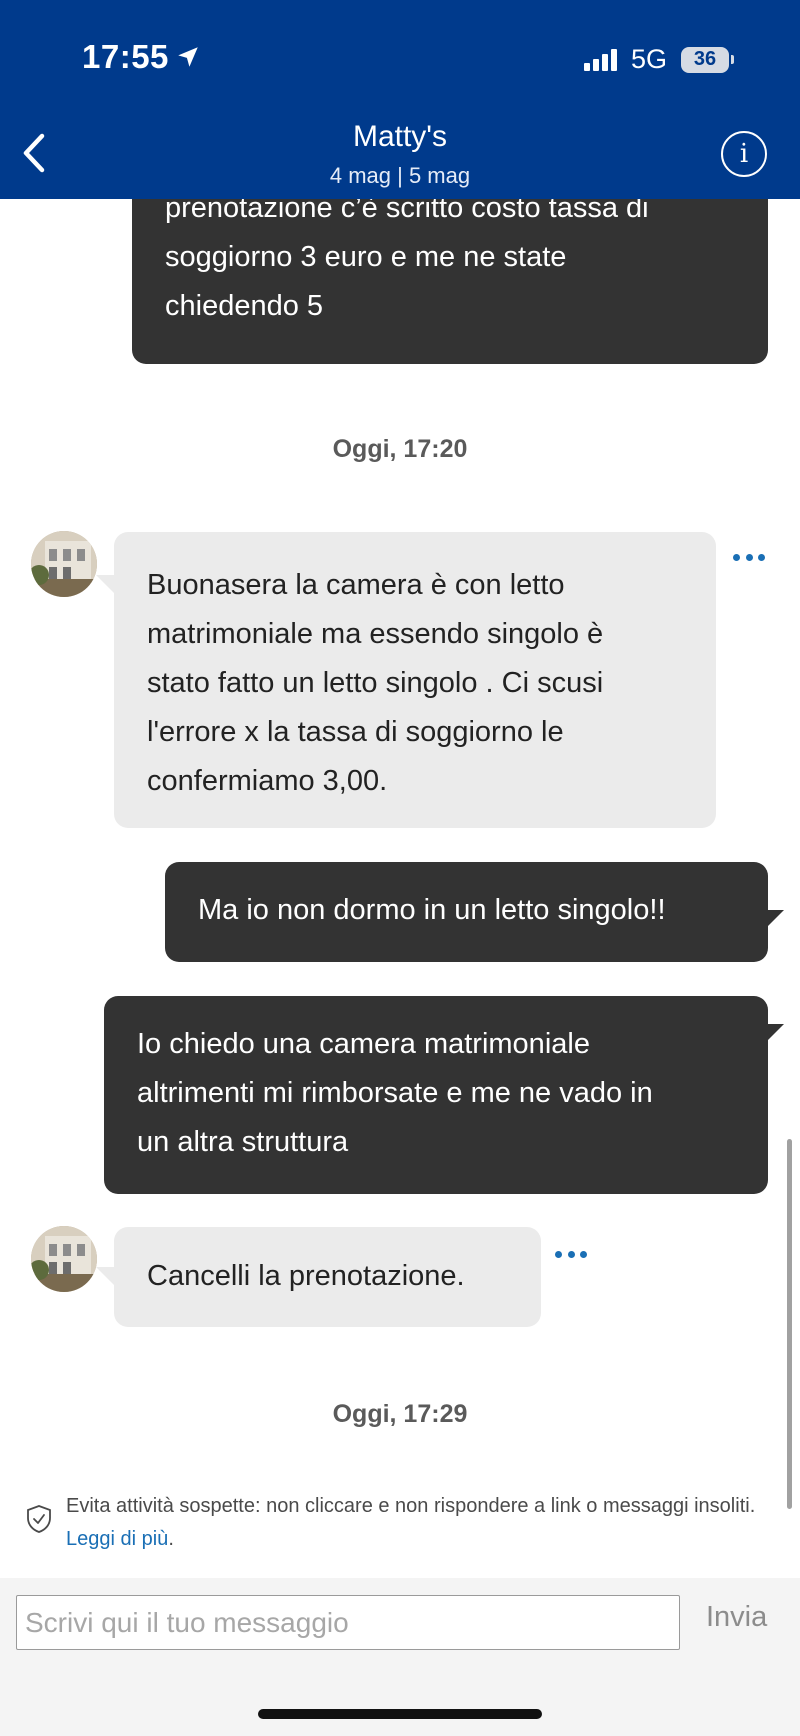 This screenshot has height=1736, width=800. Describe the element at coordinates (363, 1044) in the screenshot. I see `message-line: Io chiedo una camera matrimoniale` at that location.